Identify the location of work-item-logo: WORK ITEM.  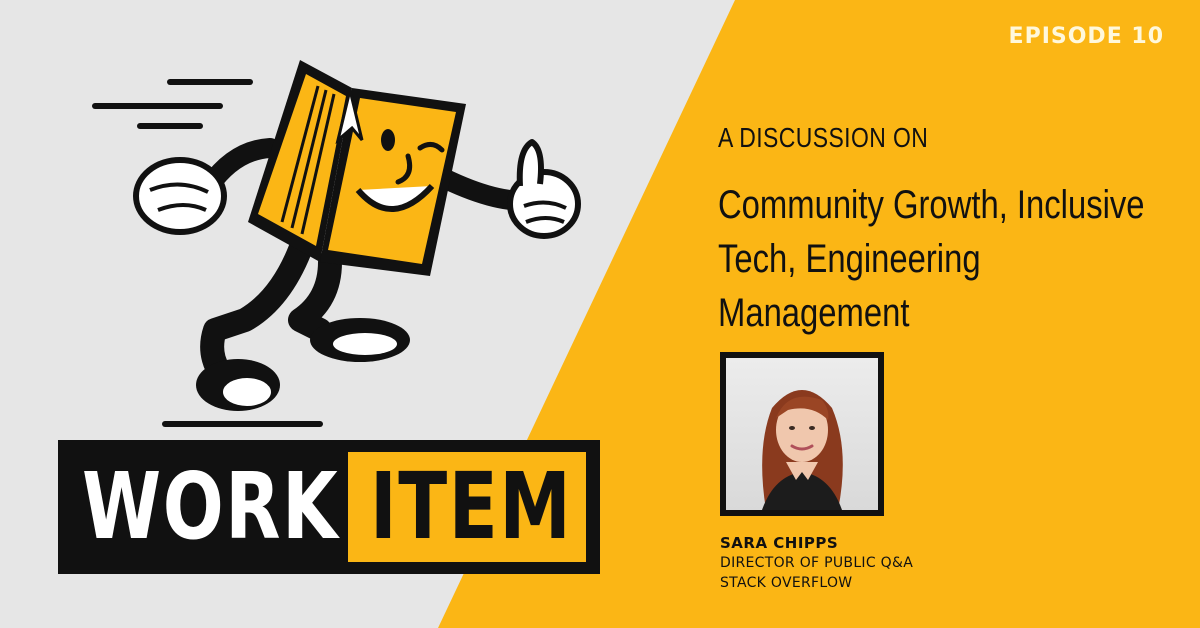
(329, 507).